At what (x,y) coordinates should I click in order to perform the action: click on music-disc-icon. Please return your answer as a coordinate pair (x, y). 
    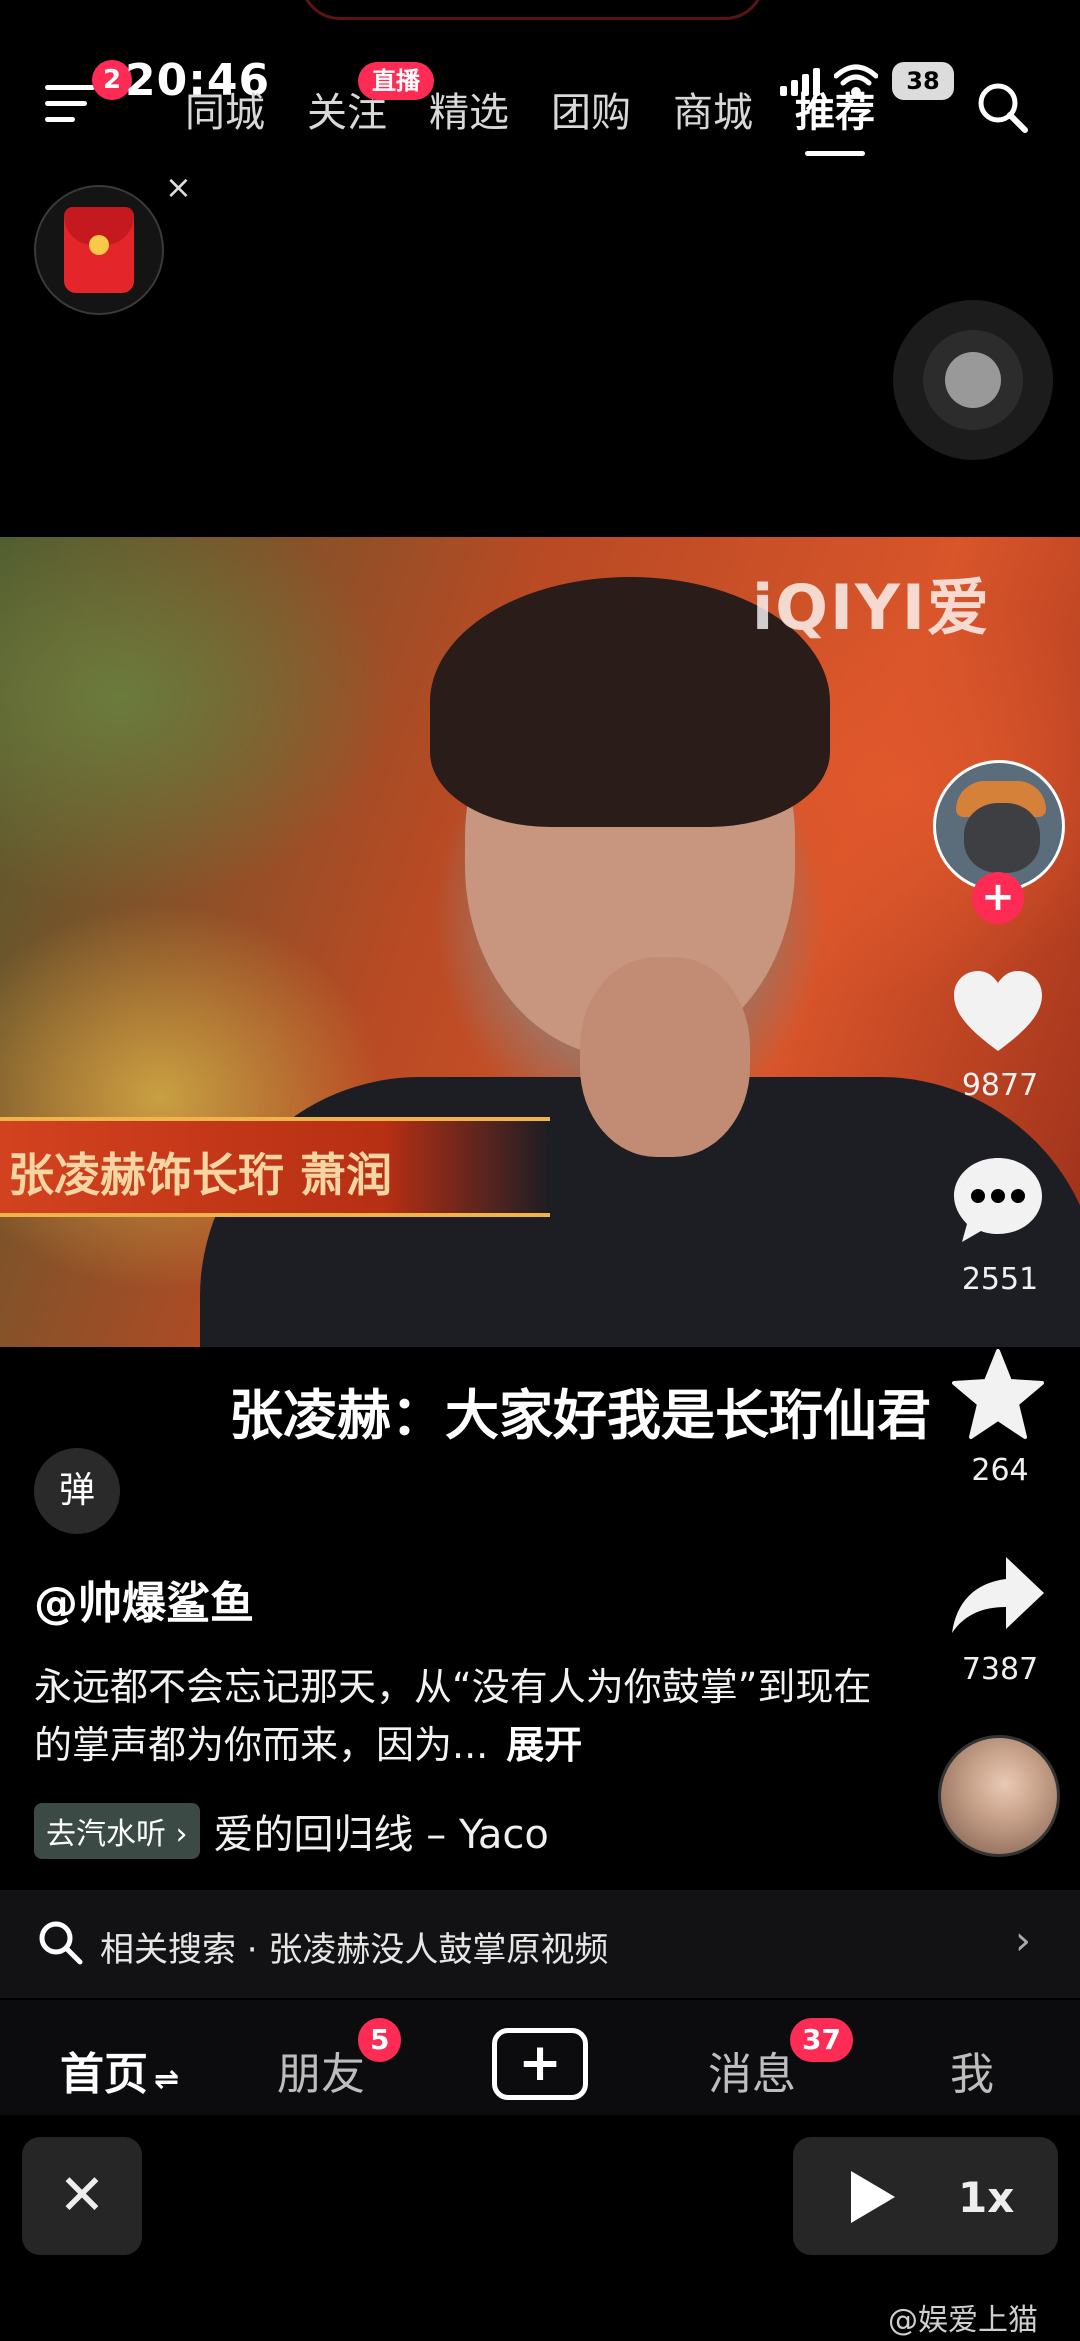
    Looking at the image, I should click on (999, 1796).